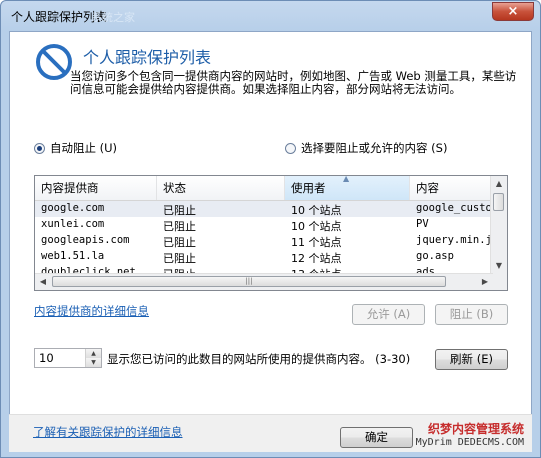 Image resolution: width=541 pixels, height=458 pixels. I want to click on watermark-line2: MyDrim DEDECMS.COM, so click(469, 442).